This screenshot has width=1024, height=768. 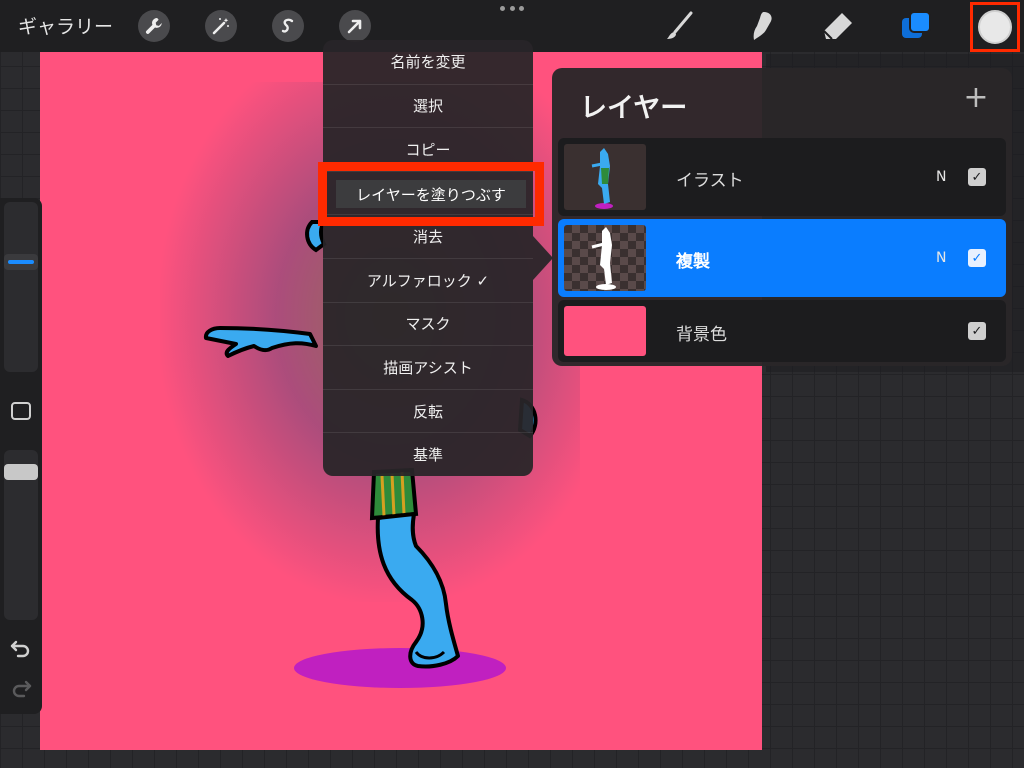 I want to click on menu-item-invert: 反転, so click(x=428, y=410).